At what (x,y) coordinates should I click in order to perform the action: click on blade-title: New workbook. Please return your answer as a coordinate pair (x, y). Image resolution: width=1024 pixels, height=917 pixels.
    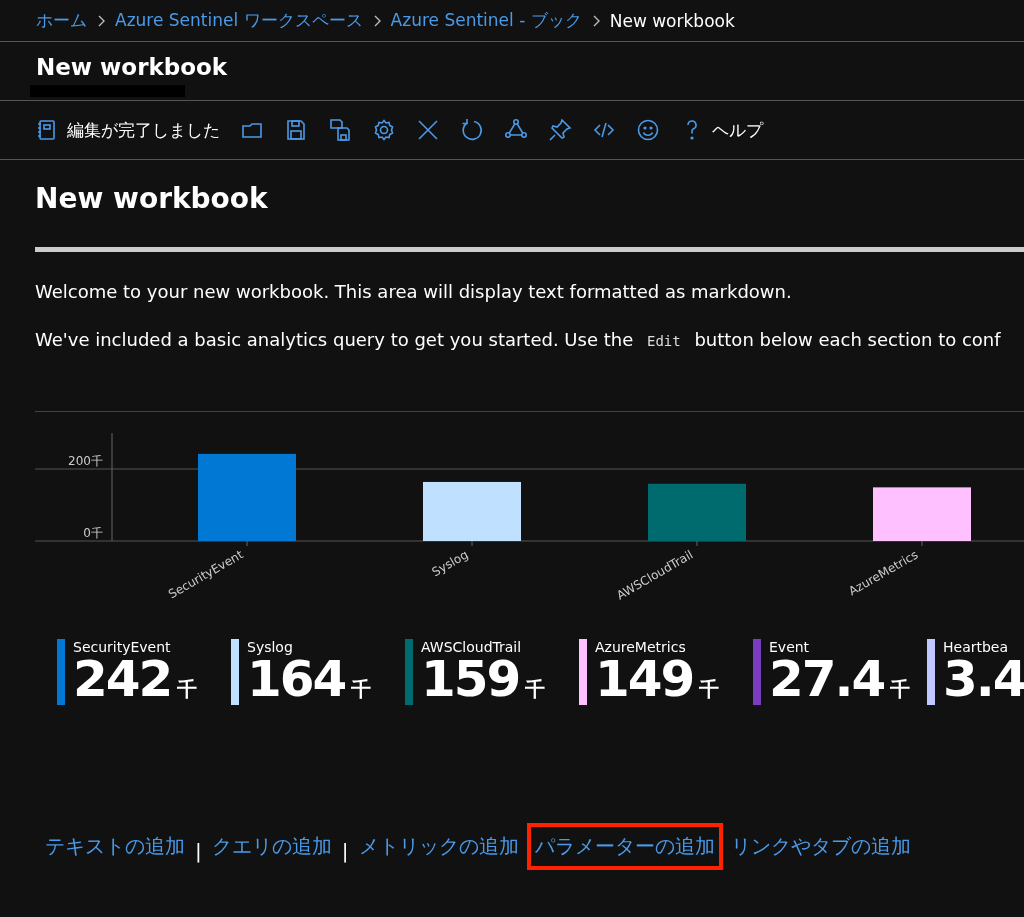
    Looking at the image, I should click on (132, 66).